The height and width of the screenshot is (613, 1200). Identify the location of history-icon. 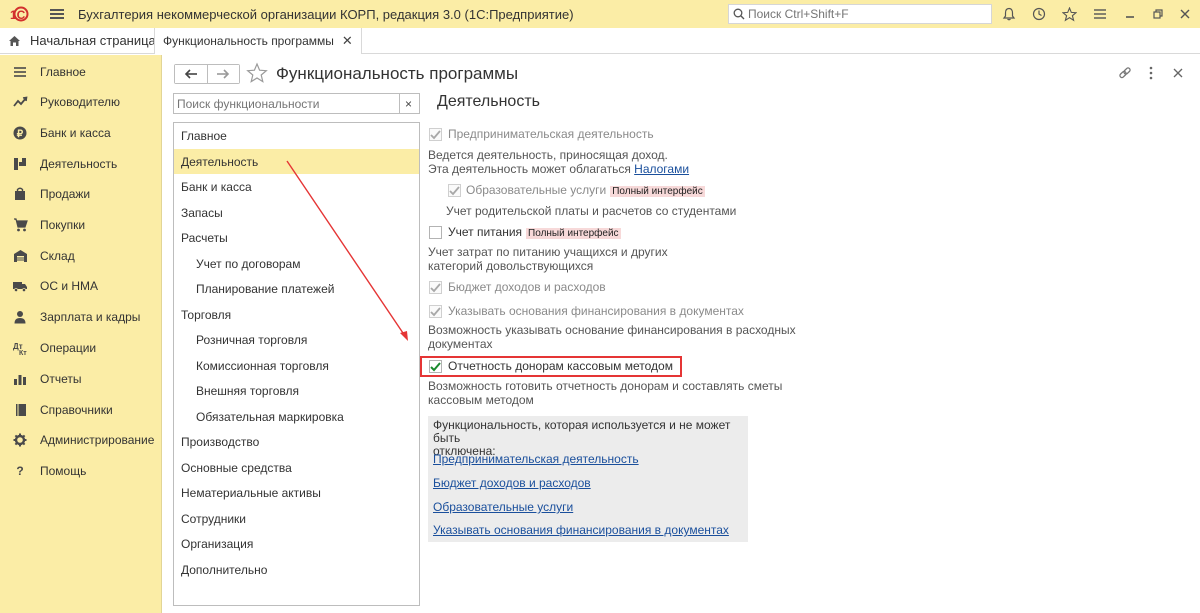
(1039, 14).